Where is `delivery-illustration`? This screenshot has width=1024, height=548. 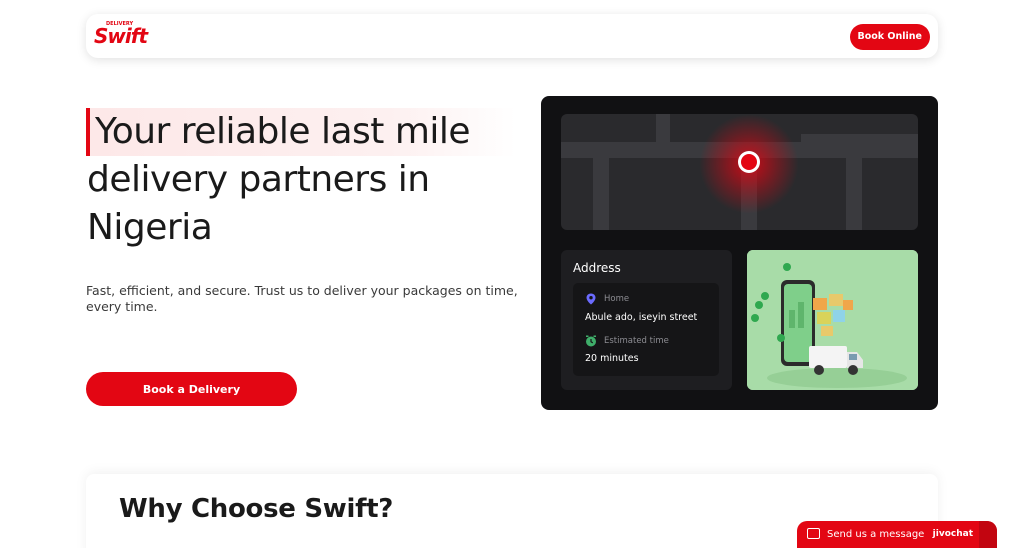 delivery-illustration is located at coordinates (832, 320).